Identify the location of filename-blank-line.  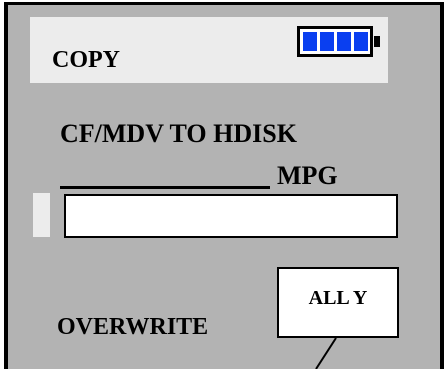
(165, 175).